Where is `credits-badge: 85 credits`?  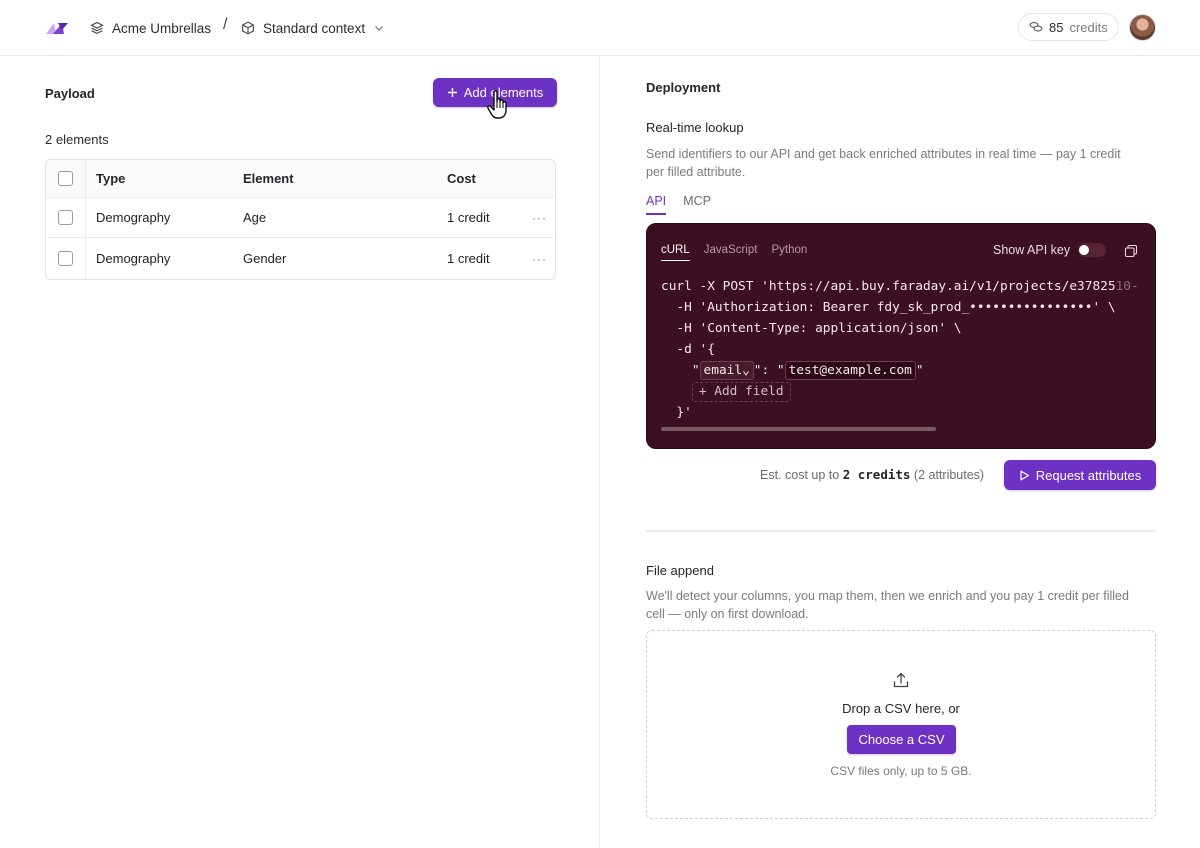 credits-badge: 85 credits is located at coordinates (1068, 27).